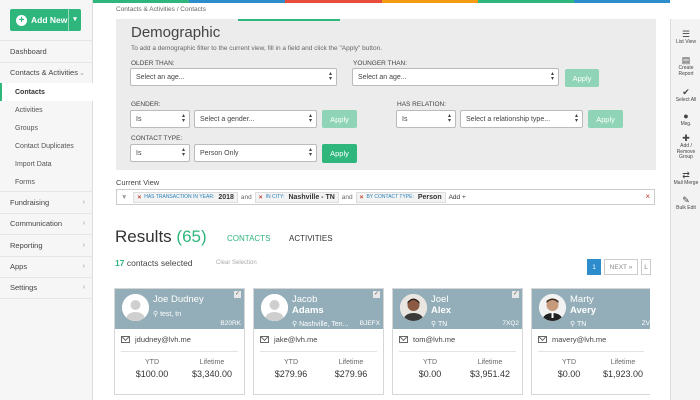 This screenshot has width=700, height=400. What do you see at coordinates (46, 266) in the screenshot?
I see `sidebar-item-apps: Apps ›` at bounding box center [46, 266].